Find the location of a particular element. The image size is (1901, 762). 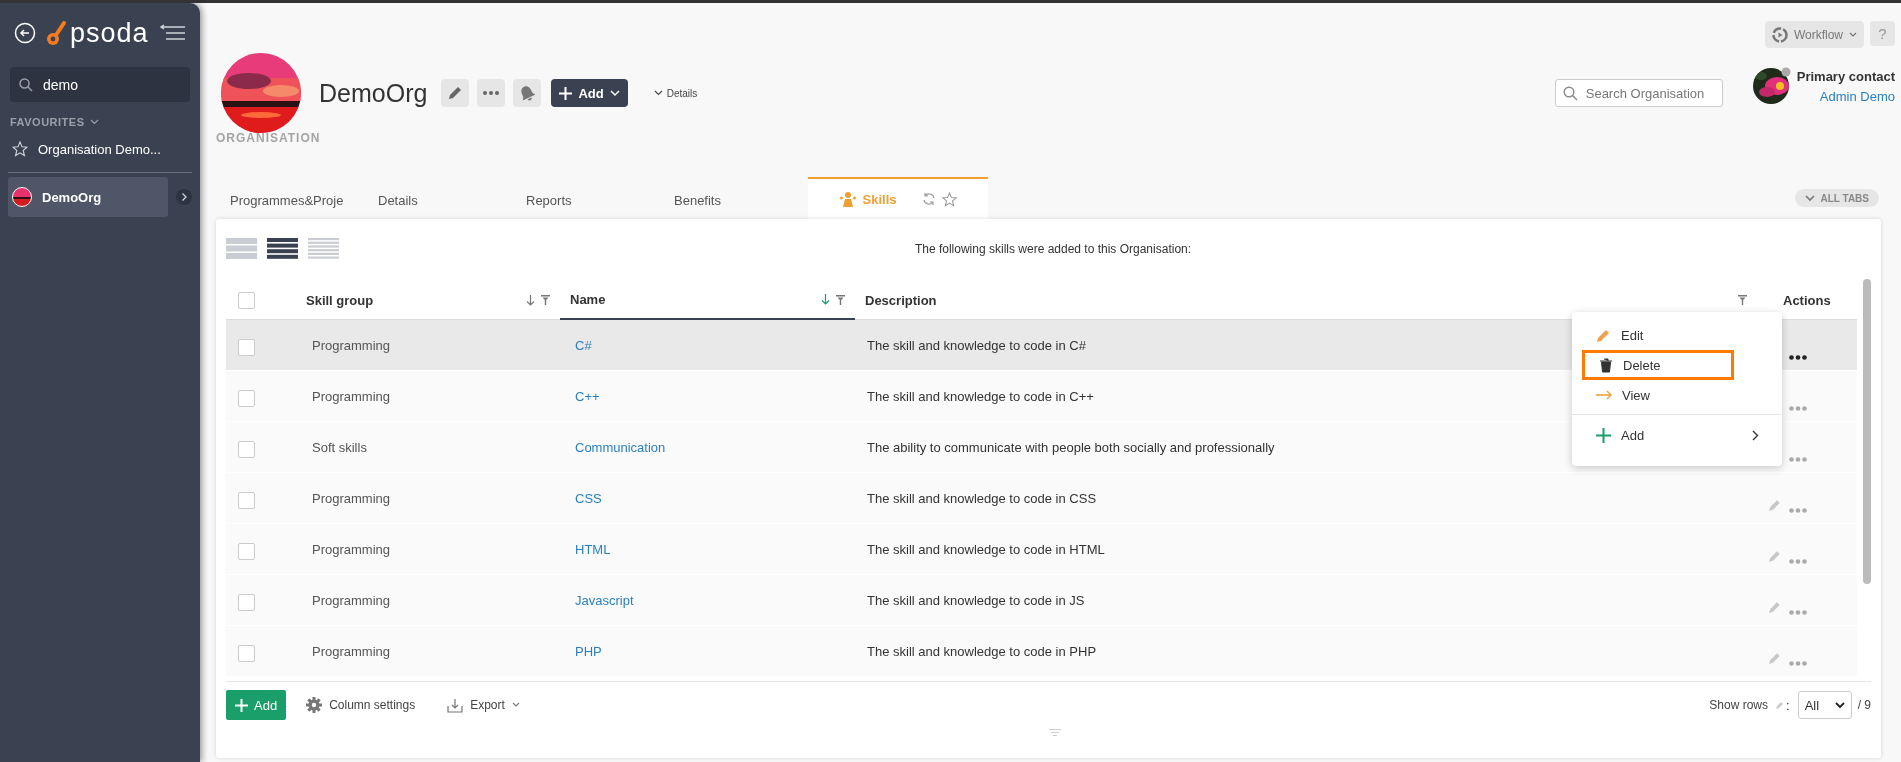

tab: Reports is located at coordinates (586, 200).